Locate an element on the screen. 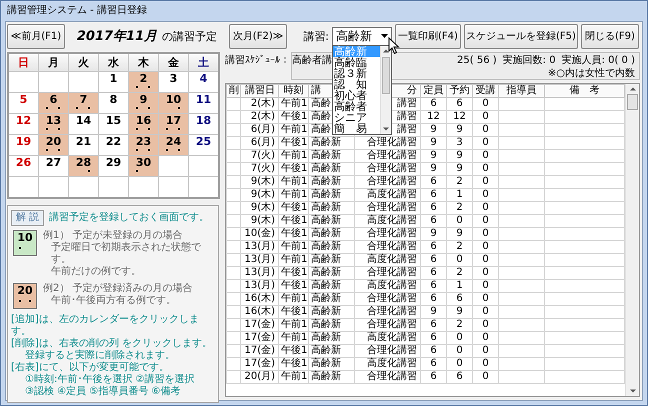 This screenshot has height=406, width=648. calendar-day: 2 is located at coordinates (143, 82).